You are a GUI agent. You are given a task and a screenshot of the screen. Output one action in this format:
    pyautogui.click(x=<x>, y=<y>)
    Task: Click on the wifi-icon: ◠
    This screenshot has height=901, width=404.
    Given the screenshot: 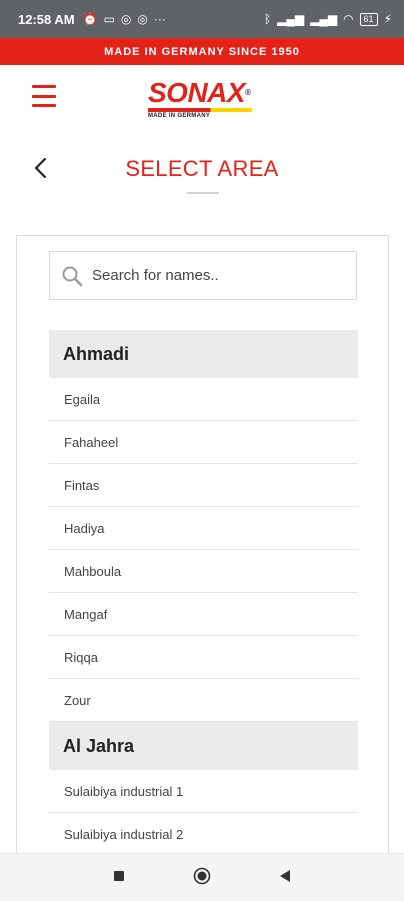 What is the action you would take?
    pyautogui.click(x=348, y=19)
    